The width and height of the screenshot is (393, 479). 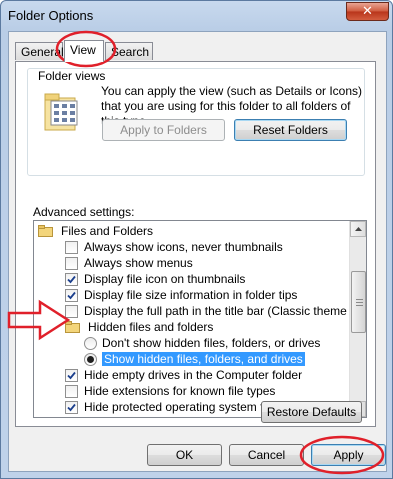 I want to click on scroll-up-icon, so click(x=358, y=229).